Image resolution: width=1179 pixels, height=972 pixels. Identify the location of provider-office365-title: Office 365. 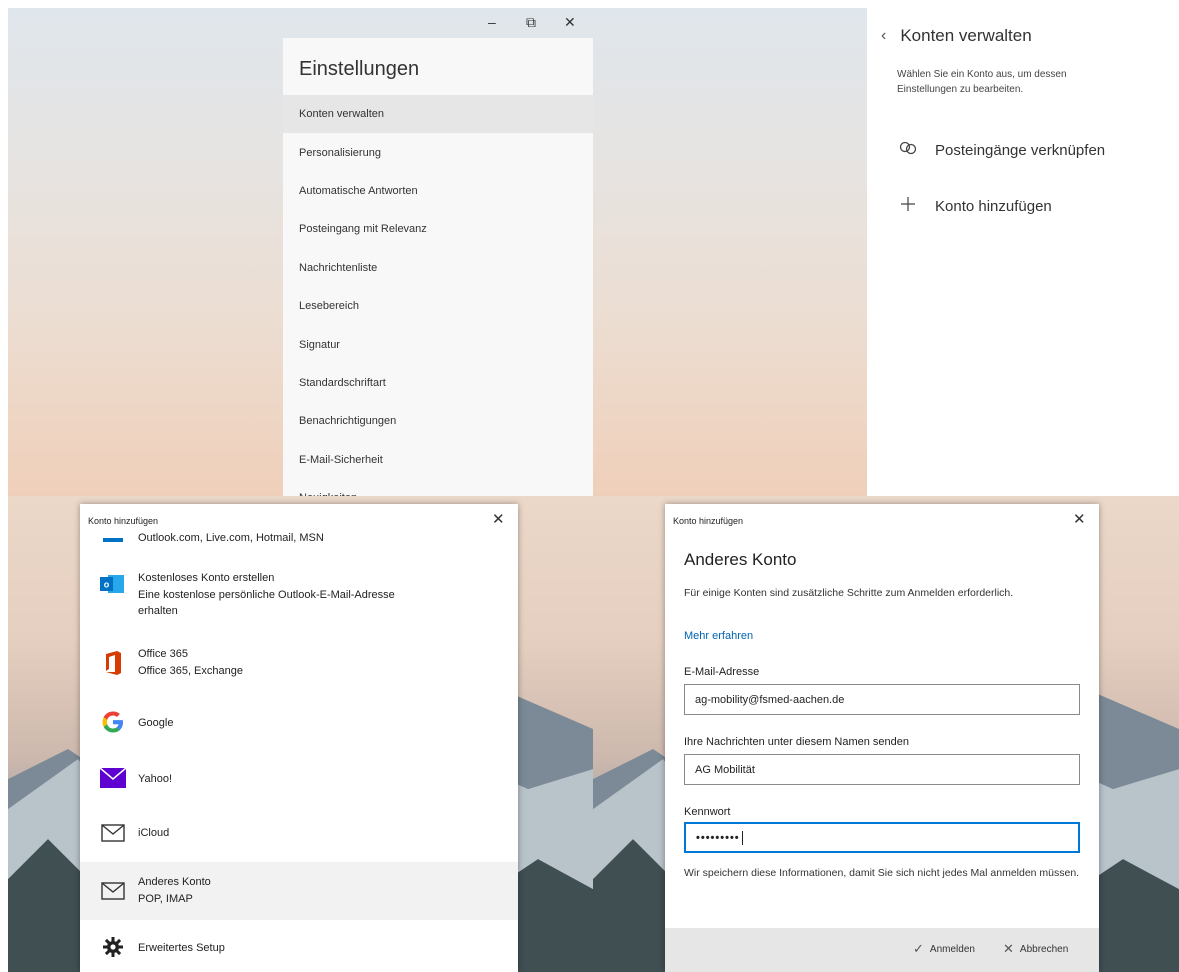
(163, 654).